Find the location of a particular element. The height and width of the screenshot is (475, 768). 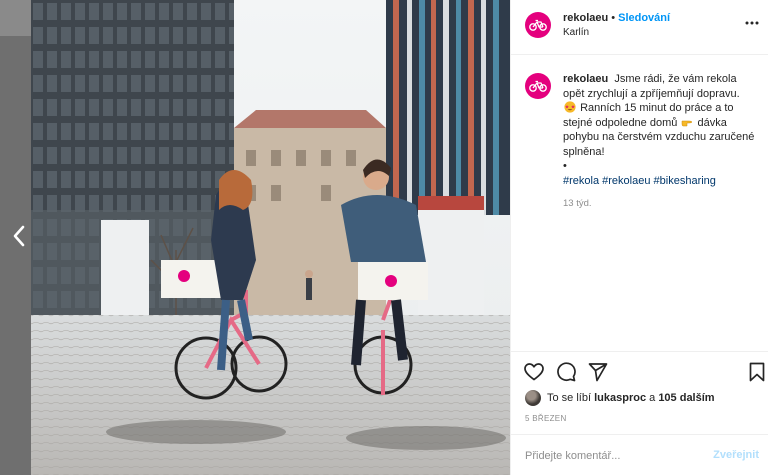

post-age: 13 týd. is located at coordinates (661, 204).